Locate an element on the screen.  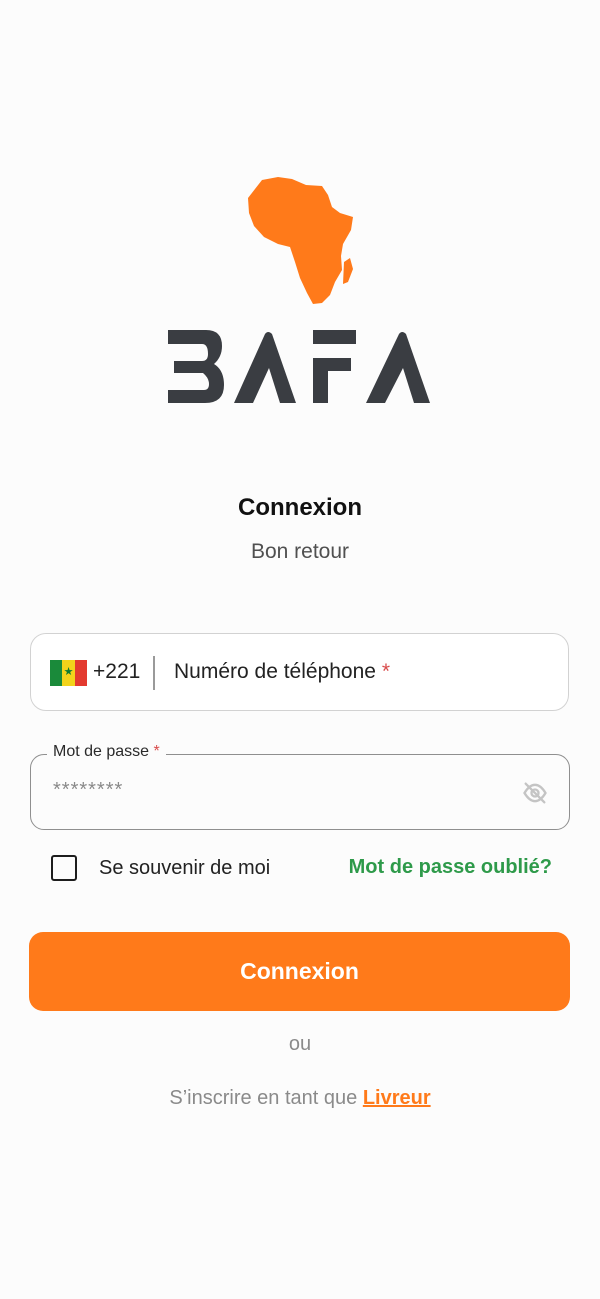
africa-logo-icon is located at coordinates (300, 240).